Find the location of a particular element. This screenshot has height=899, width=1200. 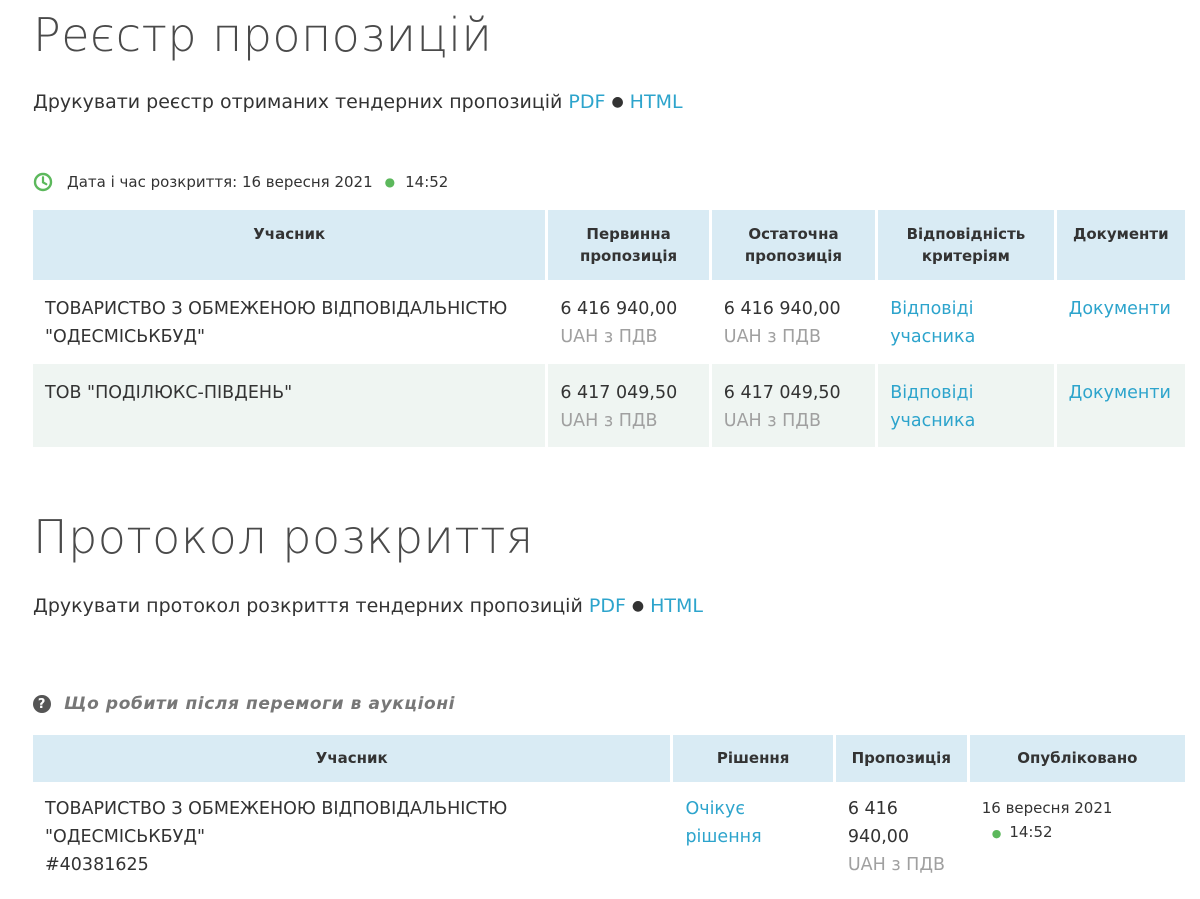

offer-cell: 6 416 940,00 UAH з ПДВ is located at coordinates (901, 837).